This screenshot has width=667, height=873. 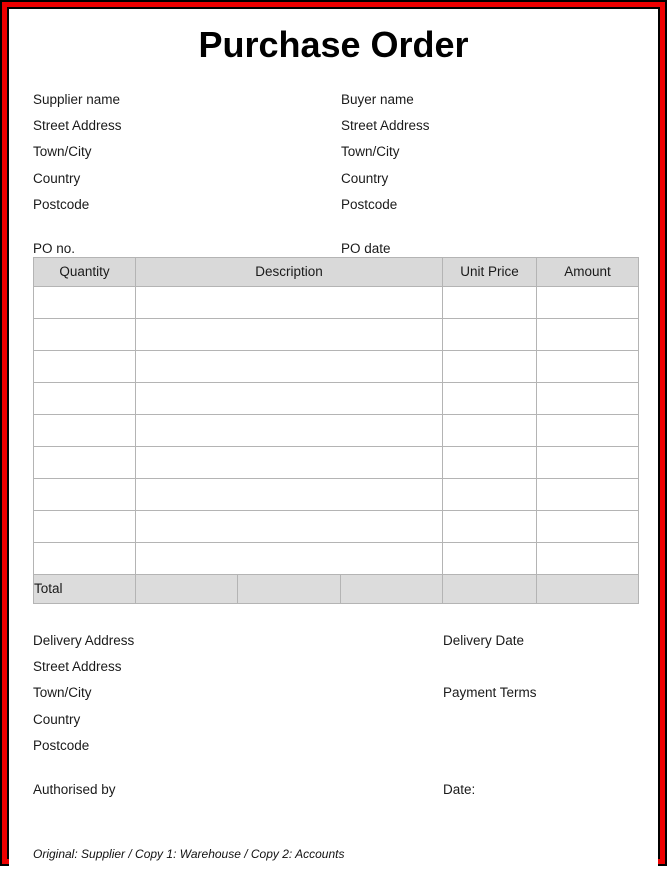 What do you see at coordinates (84, 640) in the screenshot?
I see `delivery-address-label: Delivery Address` at bounding box center [84, 640].